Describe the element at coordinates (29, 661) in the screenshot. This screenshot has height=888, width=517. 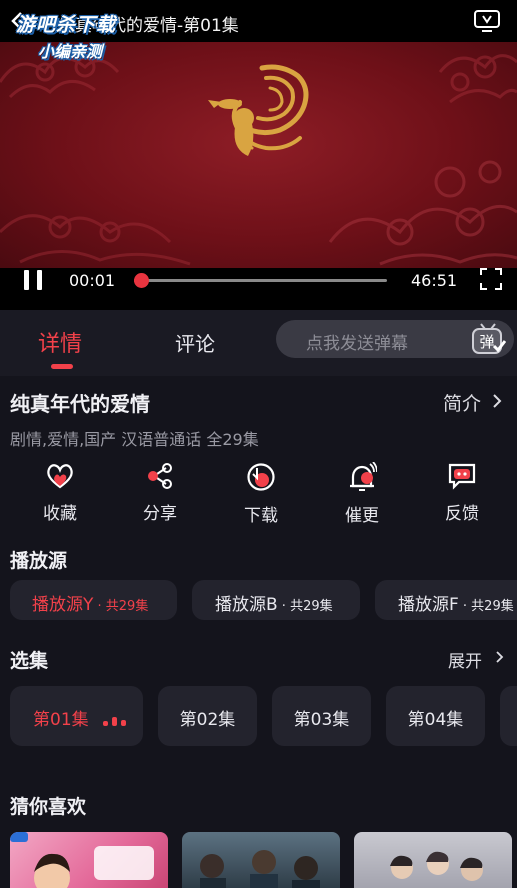
I see `section-heading-episodes: 选集` at that location.